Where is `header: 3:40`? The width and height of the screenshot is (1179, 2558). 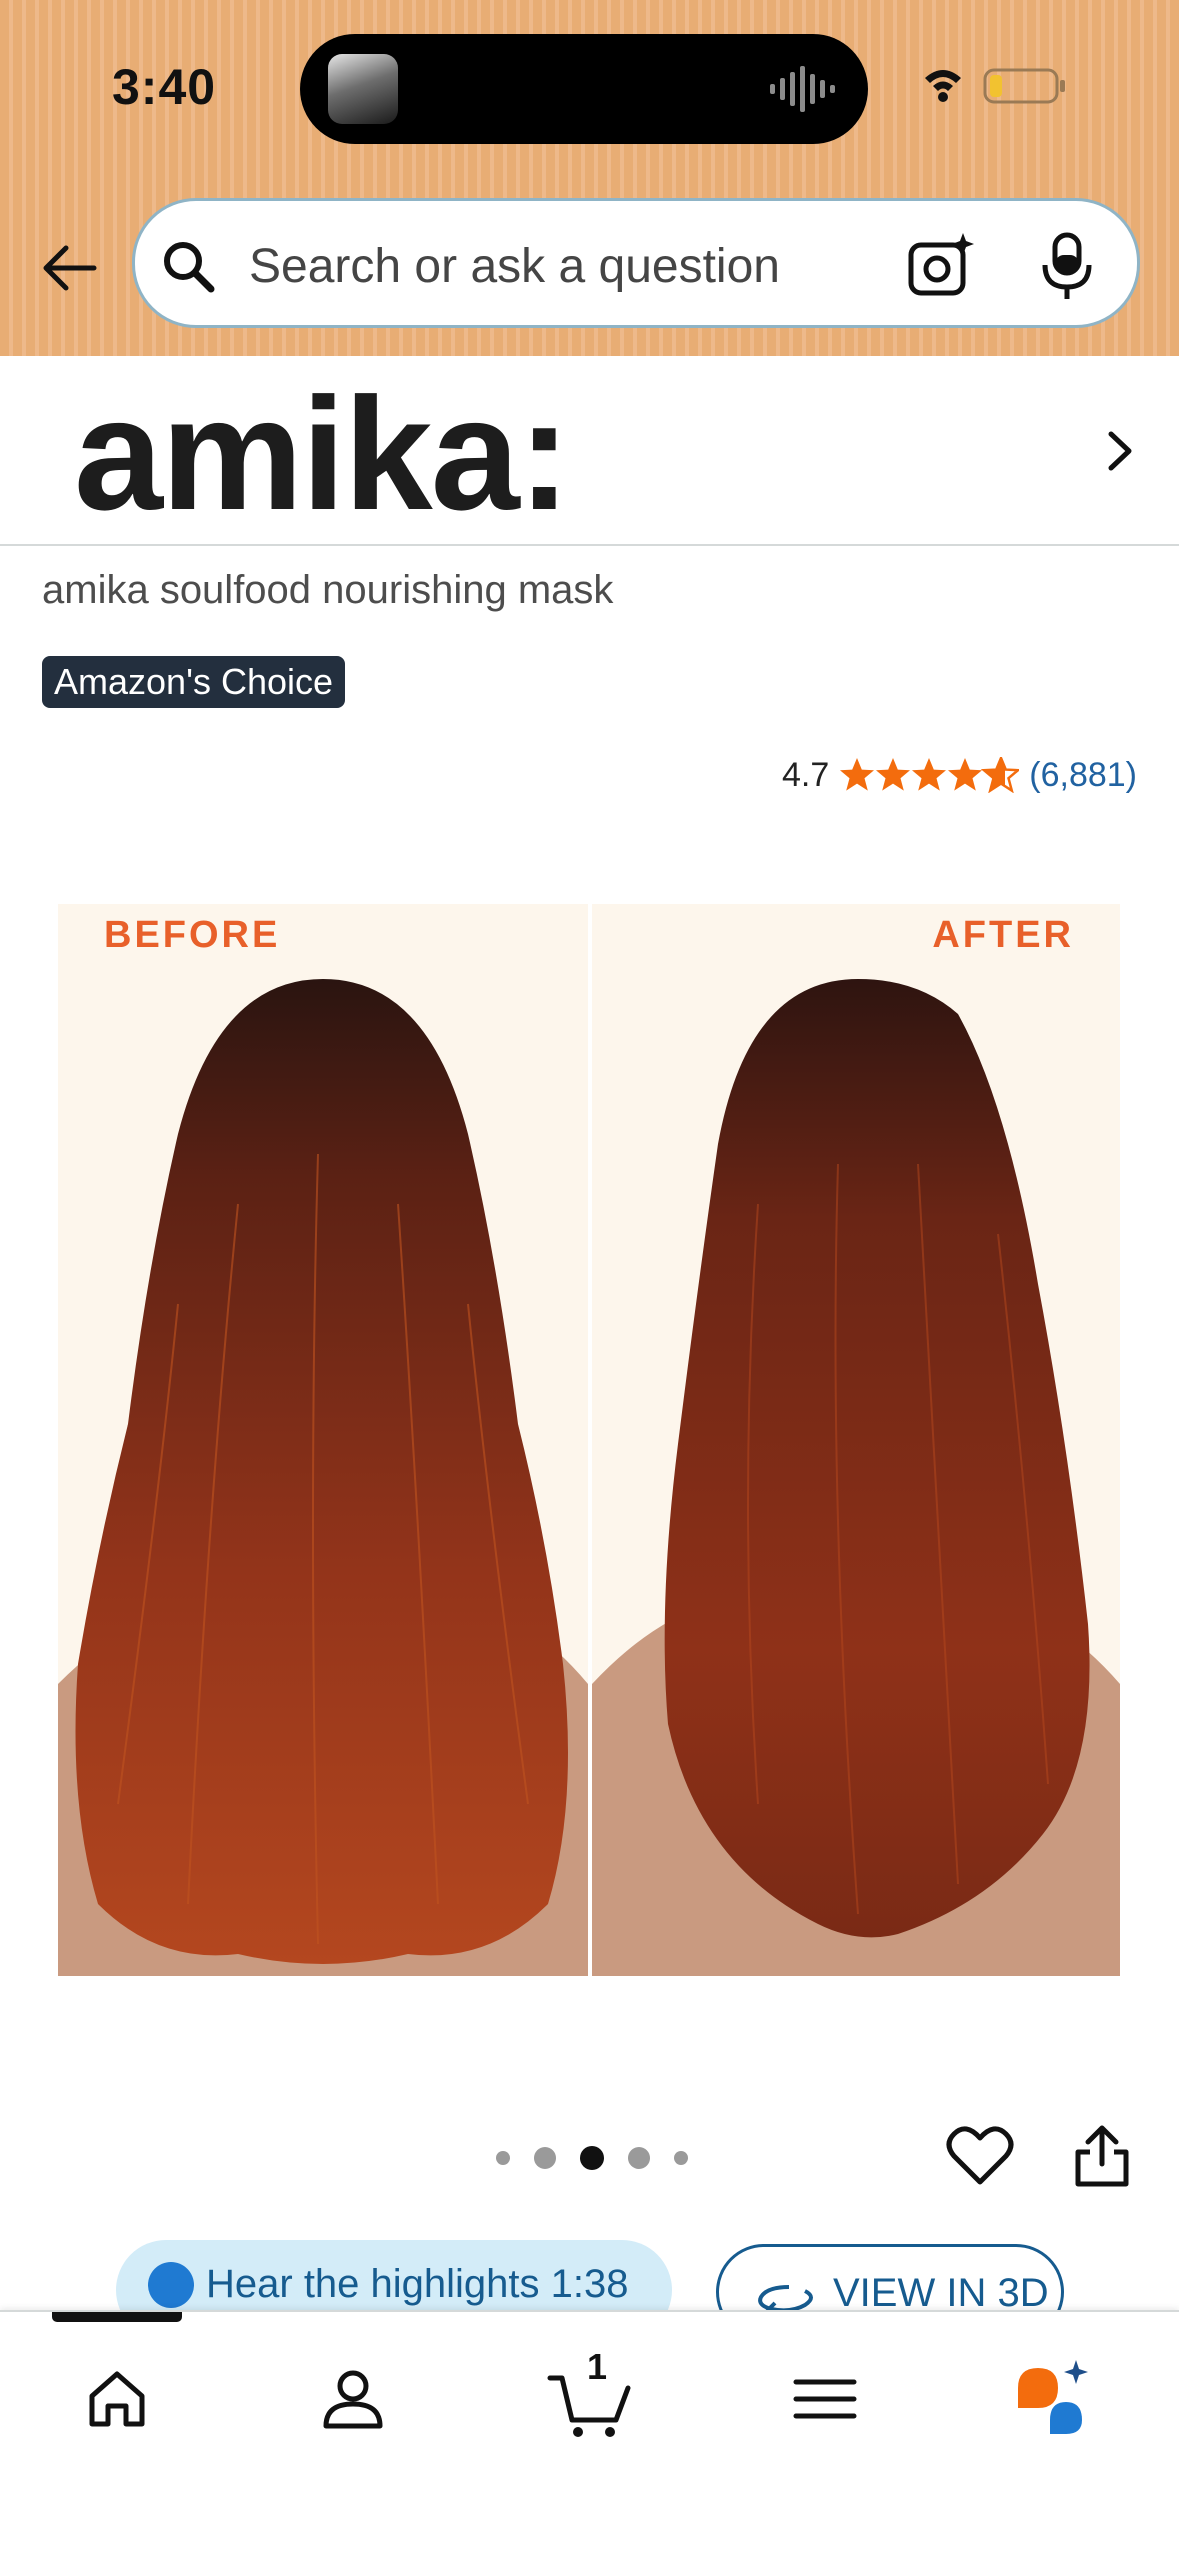 header: 3:40 is located at coordinates (589, 178).